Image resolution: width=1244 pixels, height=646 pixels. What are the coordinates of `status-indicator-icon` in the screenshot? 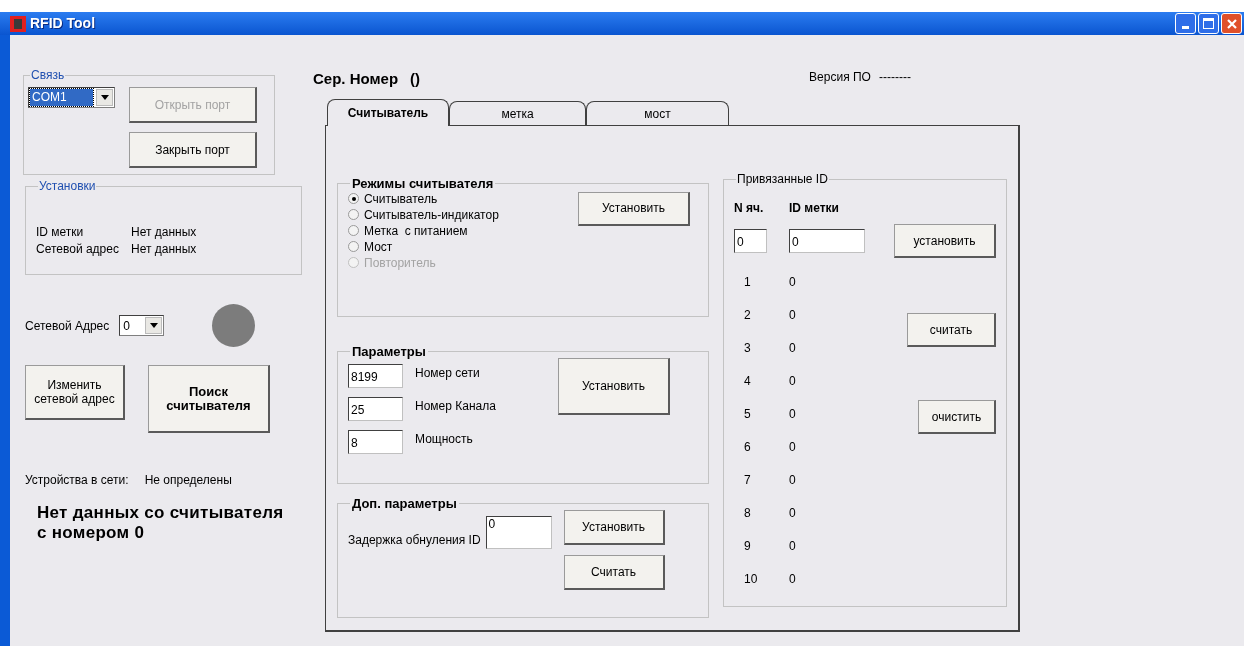 It's located at (234, 325).